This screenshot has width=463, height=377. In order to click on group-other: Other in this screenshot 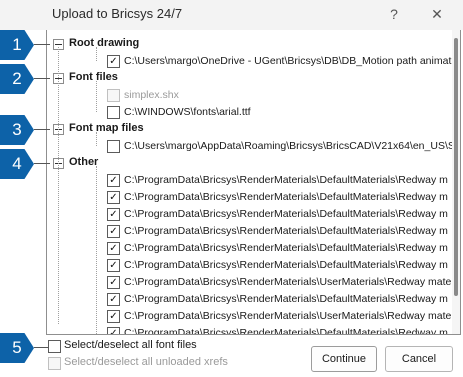, I will do `click(247, 163)`.